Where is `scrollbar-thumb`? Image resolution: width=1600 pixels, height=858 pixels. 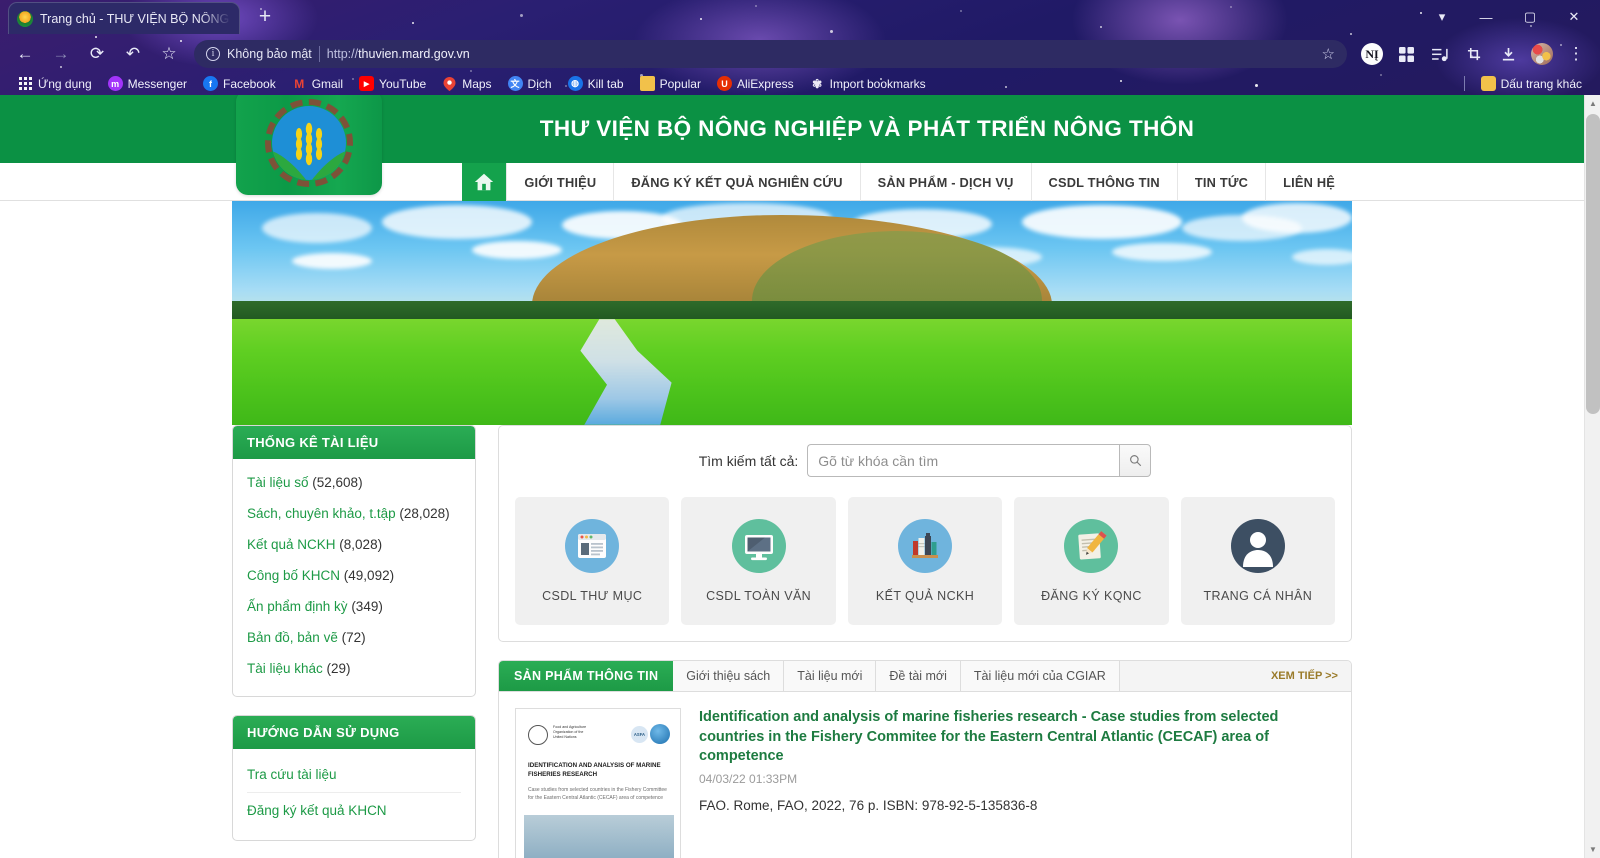 scrollbar-thumb is located at coordinates (1593, 264).